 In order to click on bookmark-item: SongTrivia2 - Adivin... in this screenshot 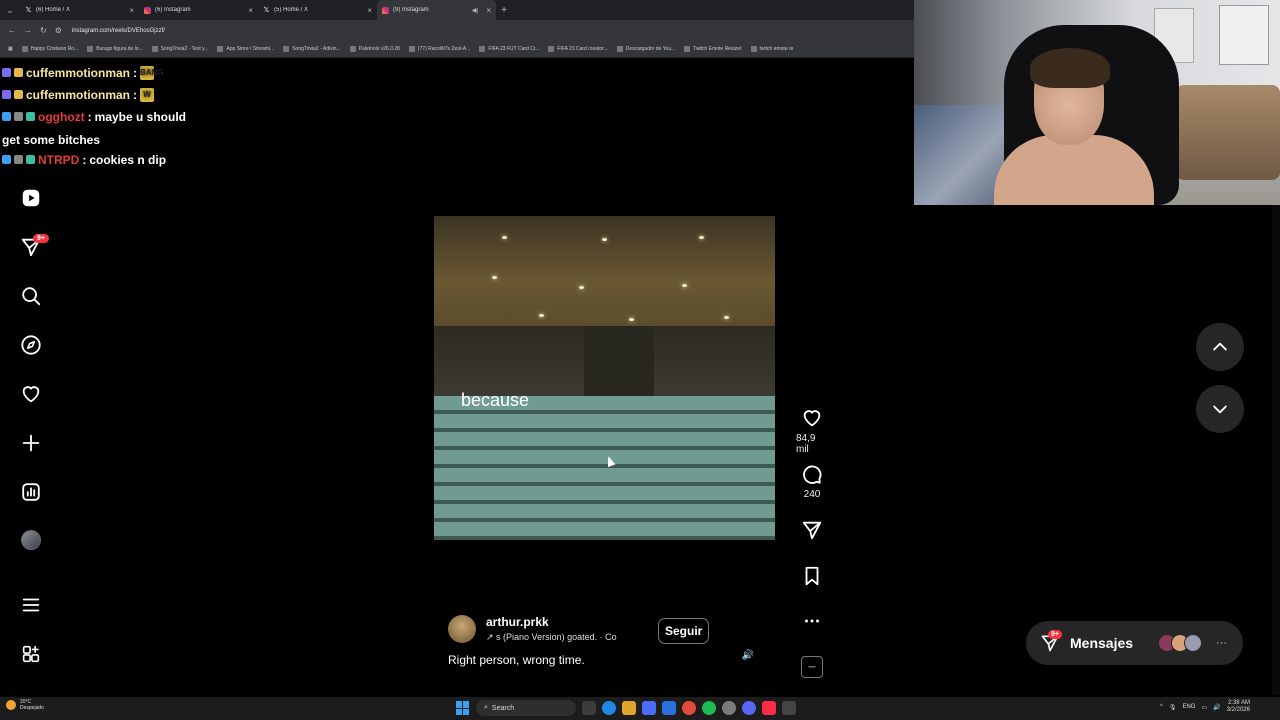, I will do `click(312, 49)`.